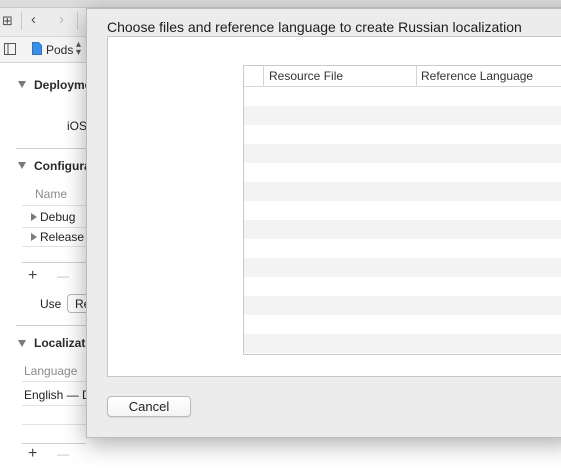 This screenshot has height=473, width=561. Describe the element at coordinates (280, 4) in the screenshot. I see `title-bar` at that location.